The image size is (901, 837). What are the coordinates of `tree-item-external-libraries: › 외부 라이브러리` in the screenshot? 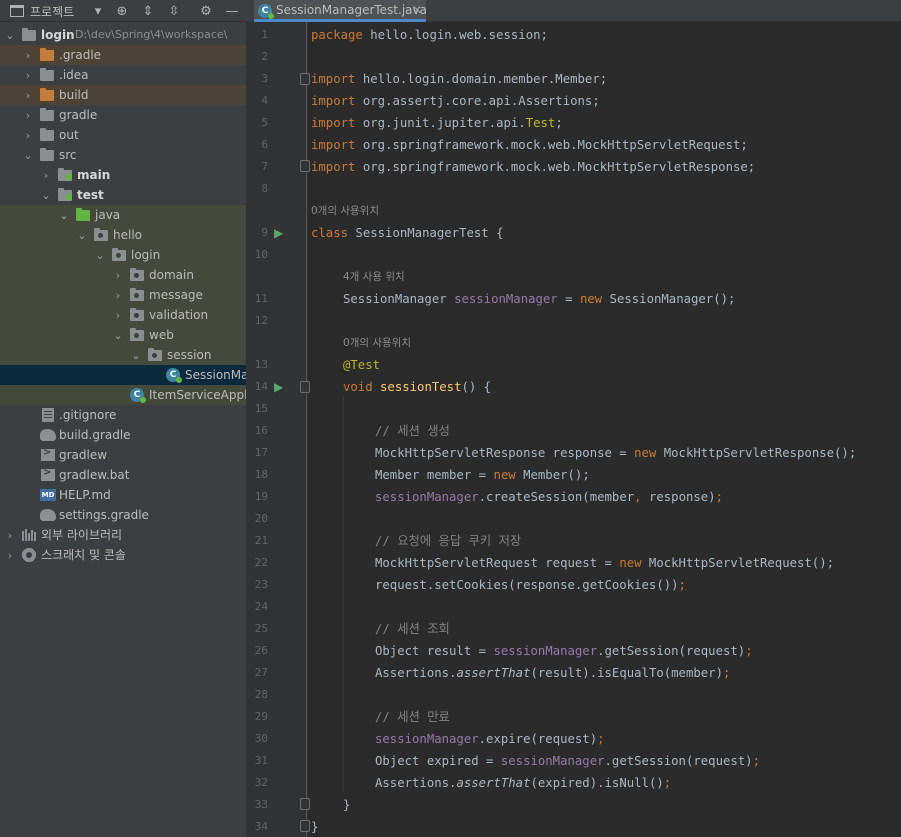 It's located at (123, 535).